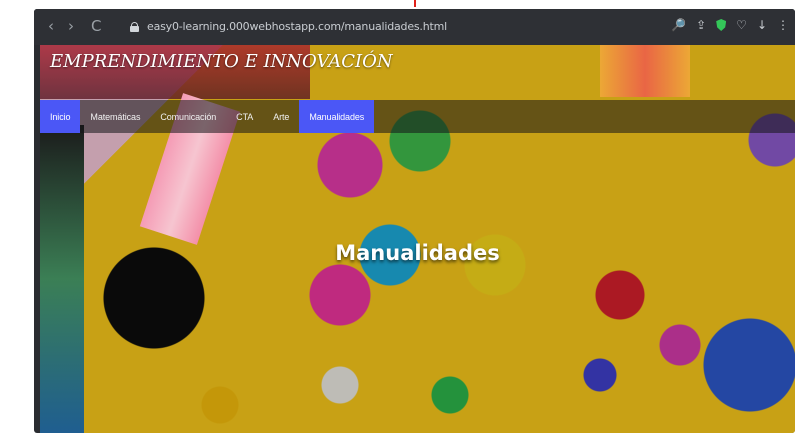 The image size is (807, 433). Describe the element at coordinates (244, 116) in the screenshot. I see `menu-item-cta: CTA` at that location.